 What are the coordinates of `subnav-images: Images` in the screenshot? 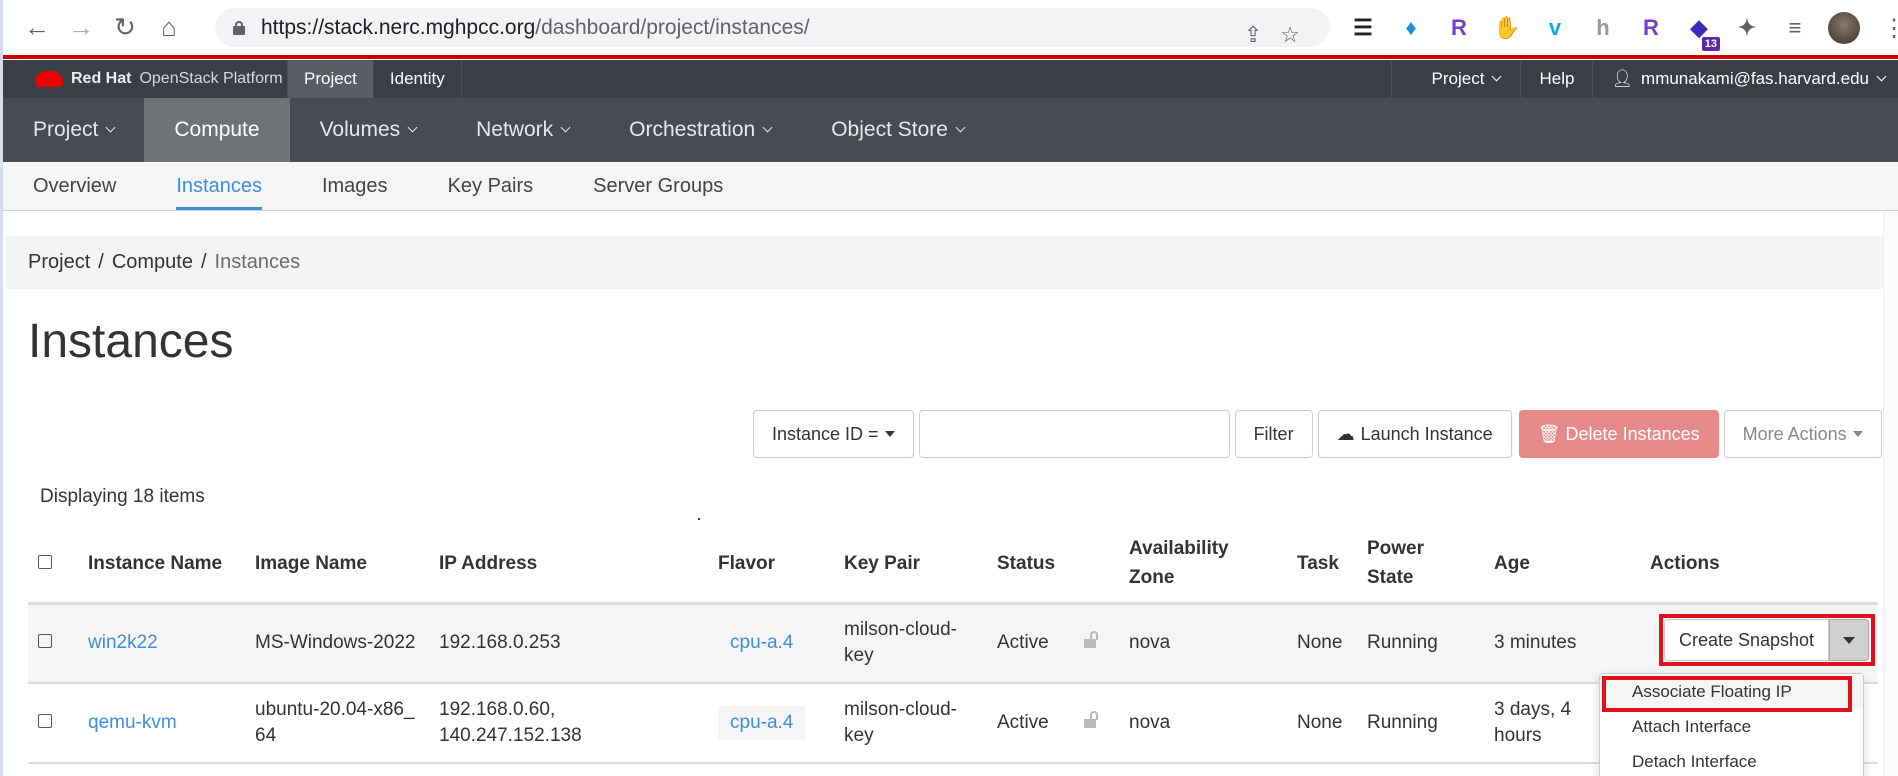 It's located at (355, 186).